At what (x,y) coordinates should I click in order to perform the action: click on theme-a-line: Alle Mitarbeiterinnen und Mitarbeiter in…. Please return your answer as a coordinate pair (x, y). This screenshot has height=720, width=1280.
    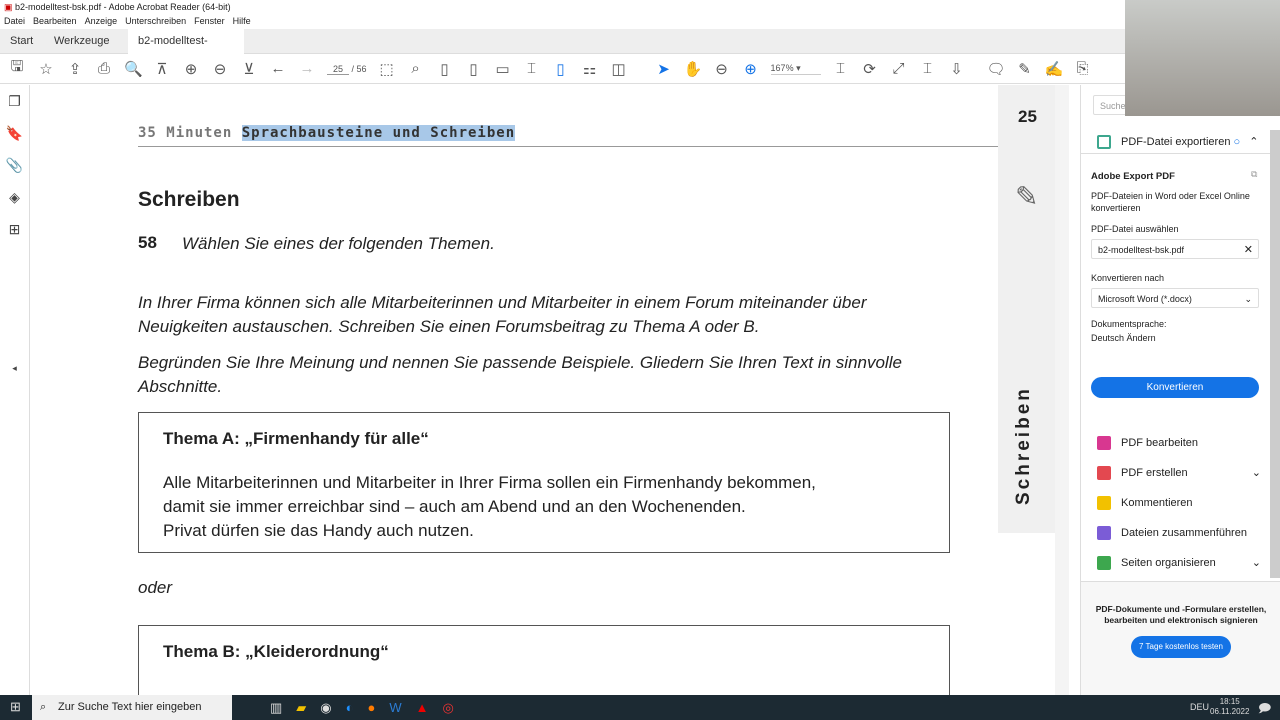
    Looking at the image, I should click on (489, 482).